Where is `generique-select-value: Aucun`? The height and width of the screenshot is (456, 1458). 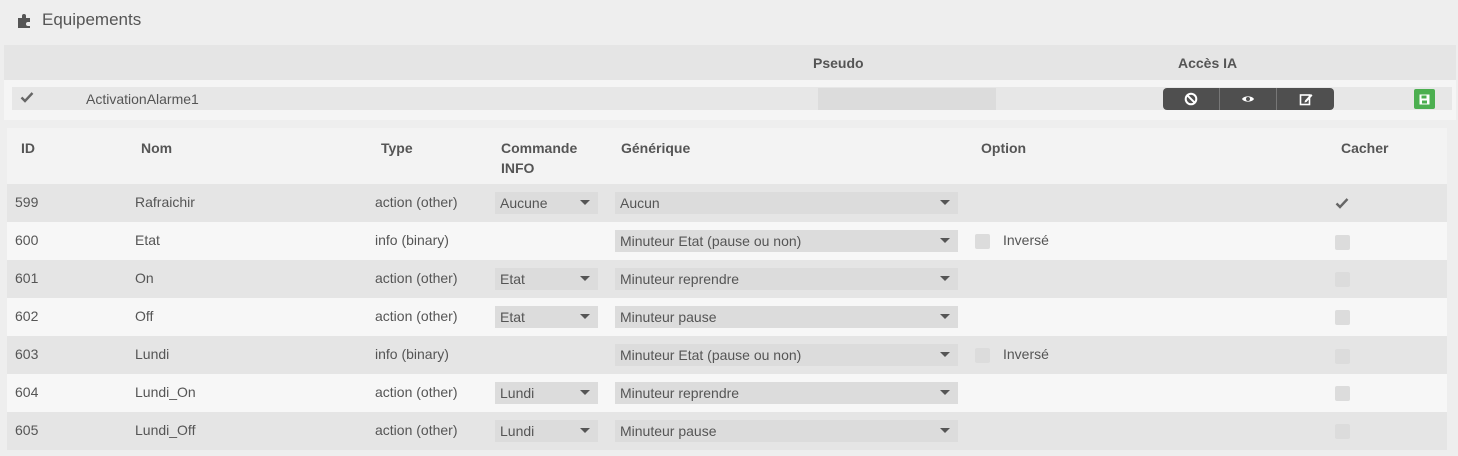
generique-select-value: Aucun is located at coordinates (640, 203).